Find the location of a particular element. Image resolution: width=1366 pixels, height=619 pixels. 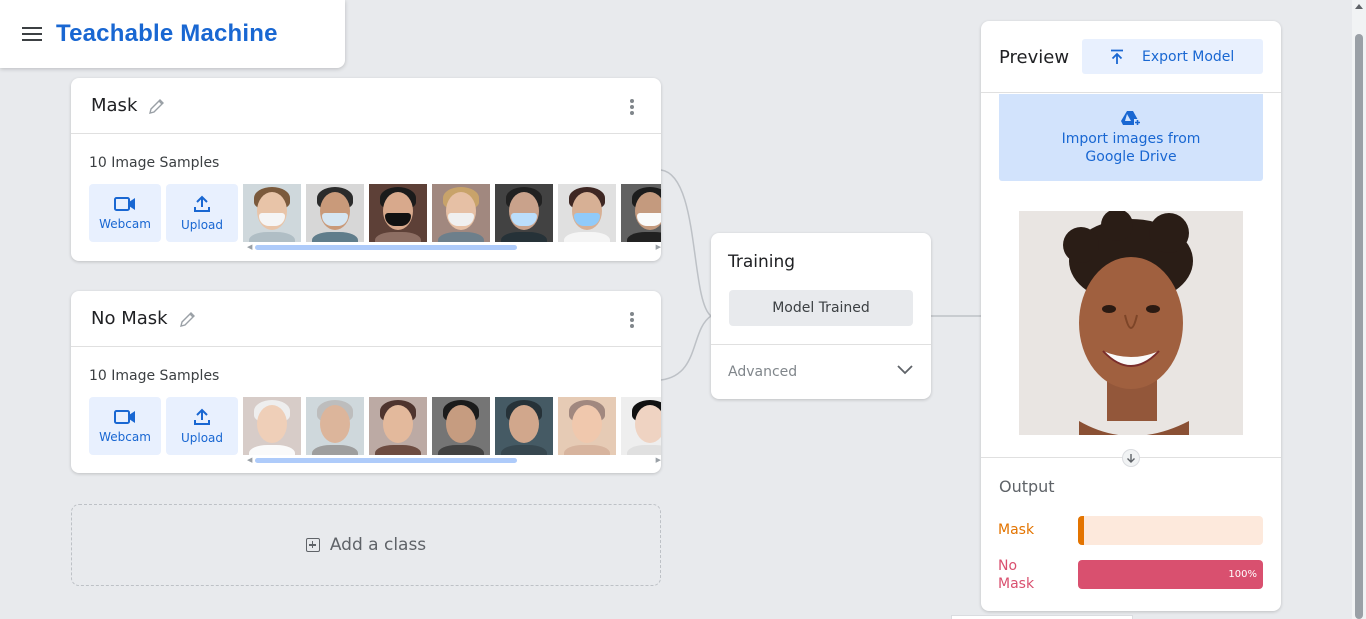

output-bar-fill: 100% is located at coordinates (1170, 574).